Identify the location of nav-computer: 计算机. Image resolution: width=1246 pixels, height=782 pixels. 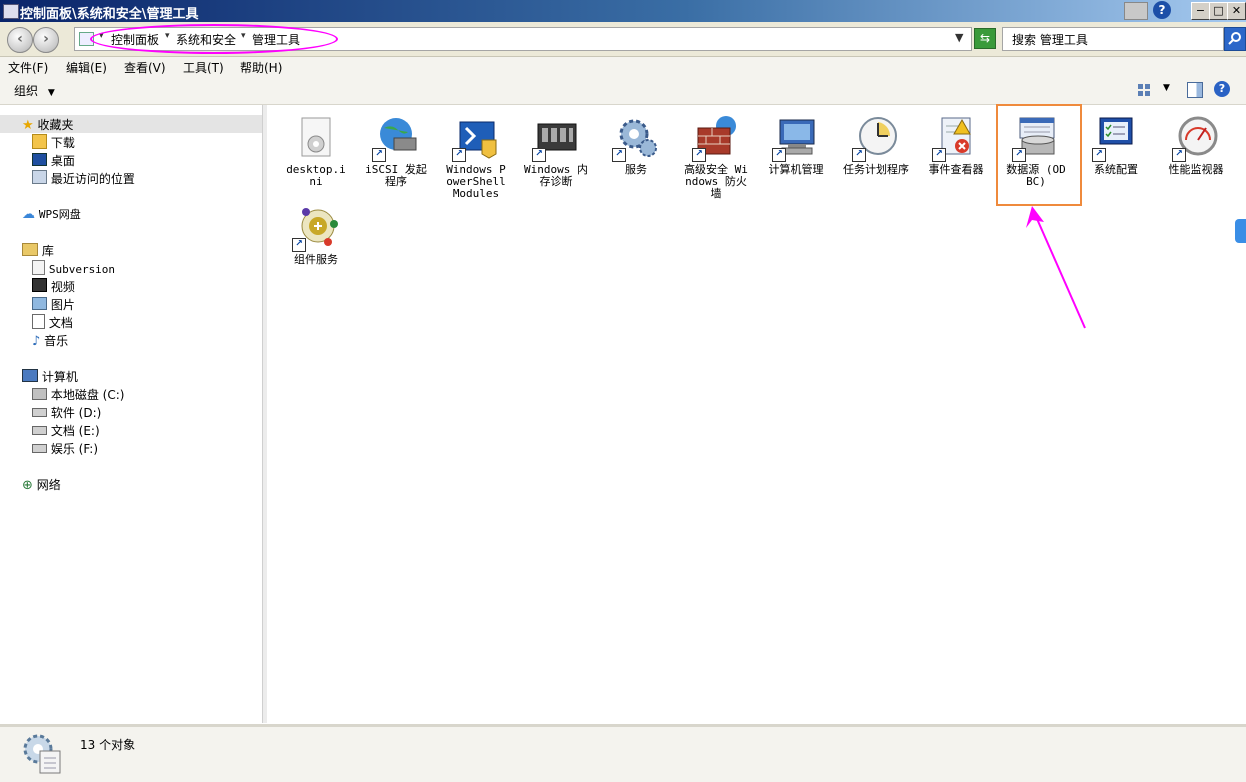
(50, 376).